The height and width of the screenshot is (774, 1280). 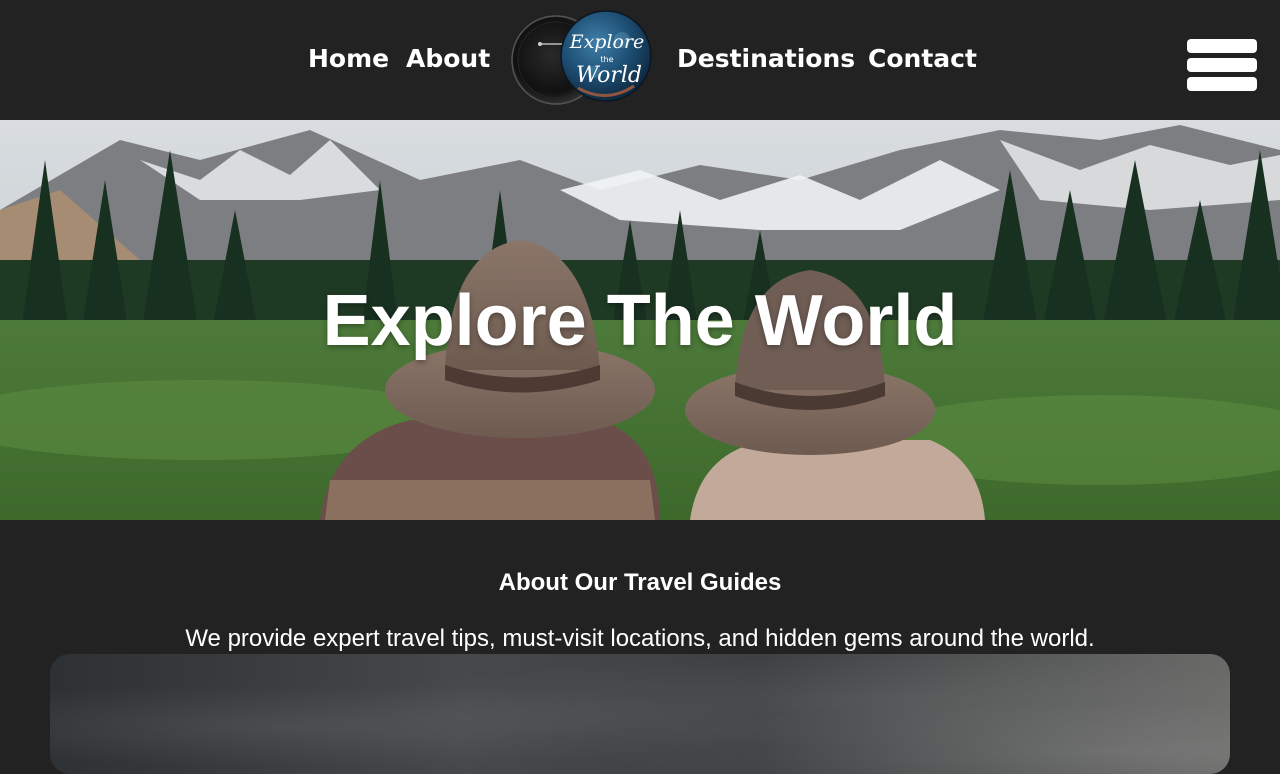 What do you see at coordinates (607, 42) in the screenshot?
I see `logo-text-explore: Explore` at bounding box center [607, 42].